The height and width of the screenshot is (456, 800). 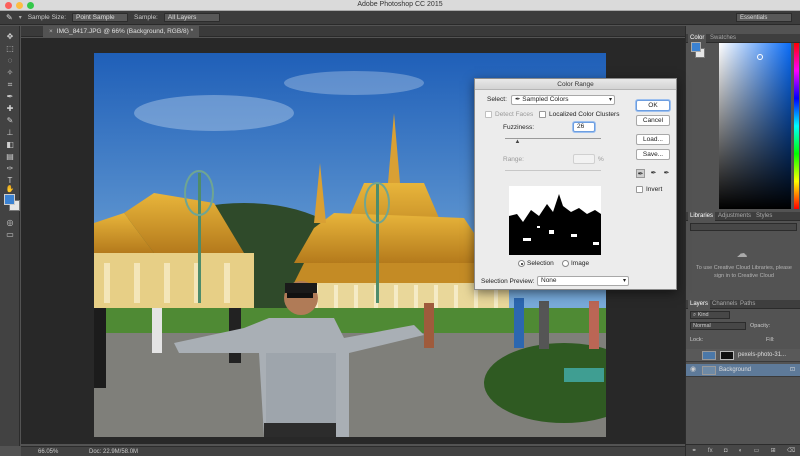 What do you see at coordinates (583, 281) in the screenshot?
I see `preview-dropdown: None ▾` at bounding box center [583, 281].